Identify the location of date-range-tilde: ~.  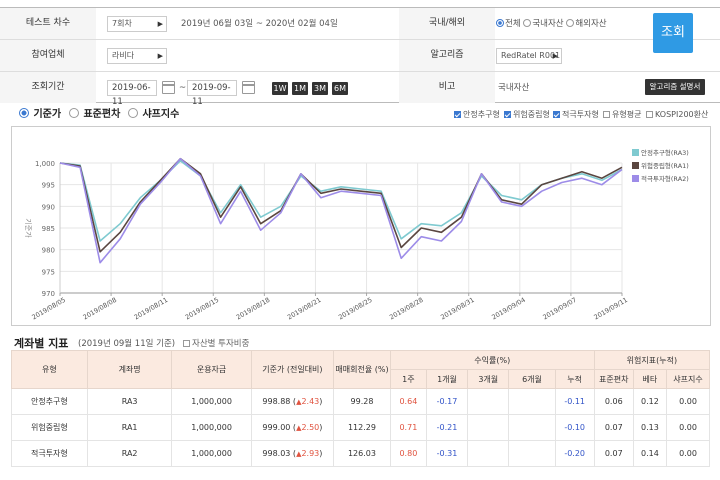
(183, 88).